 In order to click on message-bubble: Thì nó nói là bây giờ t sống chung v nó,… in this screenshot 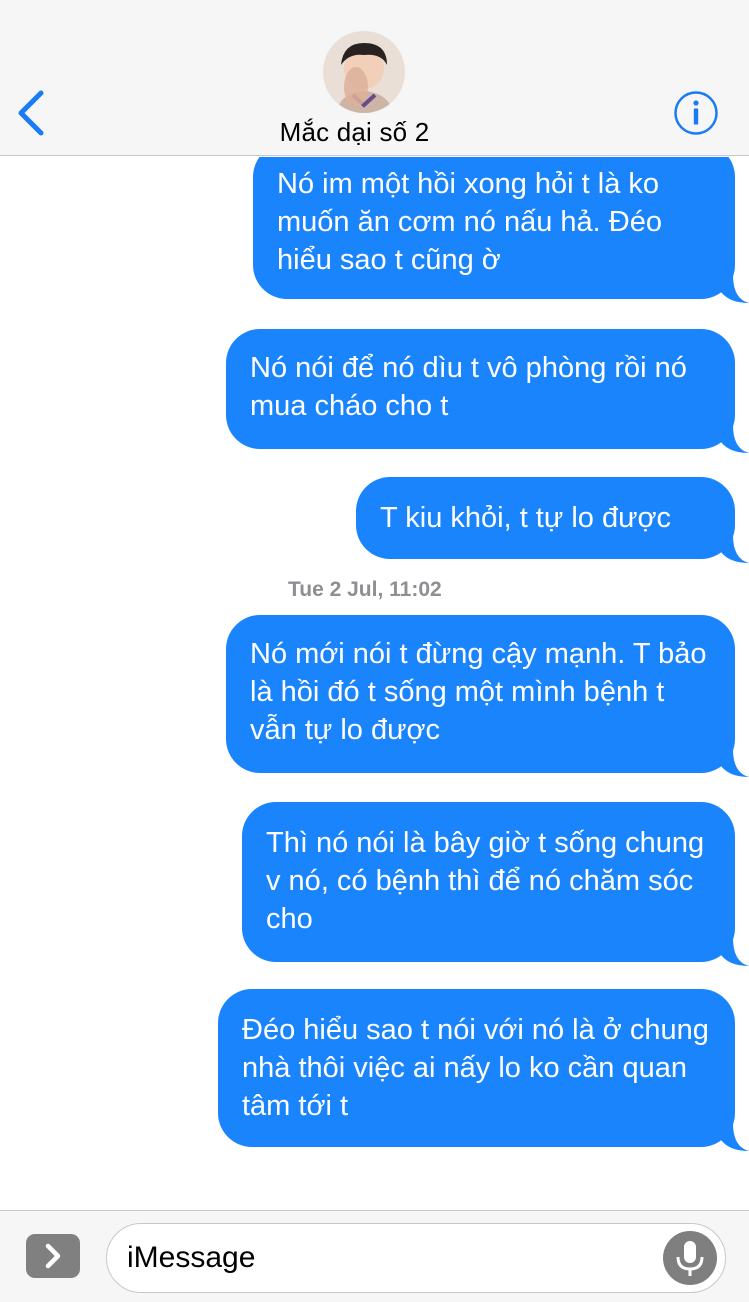, I will do `click(495, 884)`.